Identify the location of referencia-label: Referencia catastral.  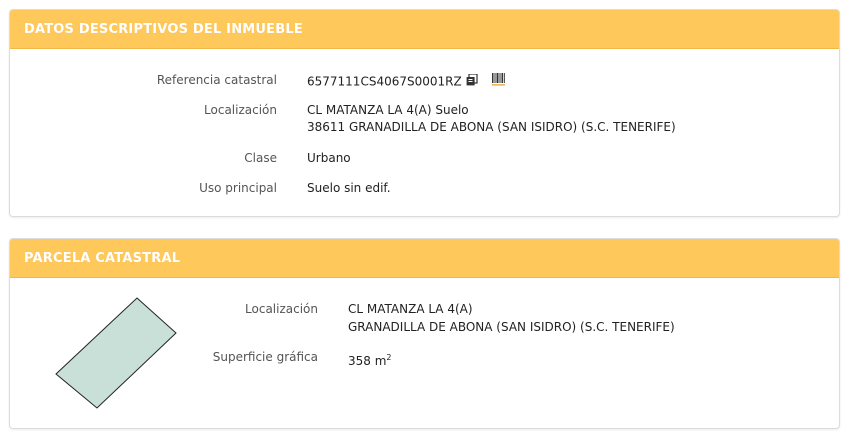
(216, 80).